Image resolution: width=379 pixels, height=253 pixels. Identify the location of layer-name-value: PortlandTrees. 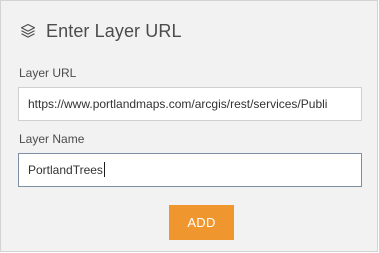
(65, 170).